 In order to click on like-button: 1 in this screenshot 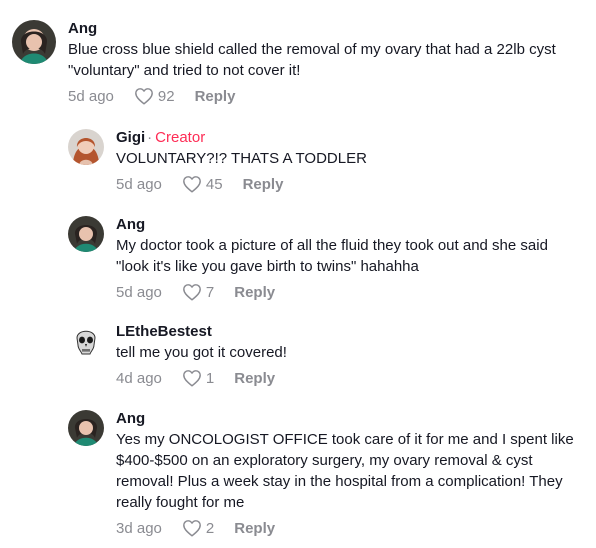, I will do `click(198, 378)`.